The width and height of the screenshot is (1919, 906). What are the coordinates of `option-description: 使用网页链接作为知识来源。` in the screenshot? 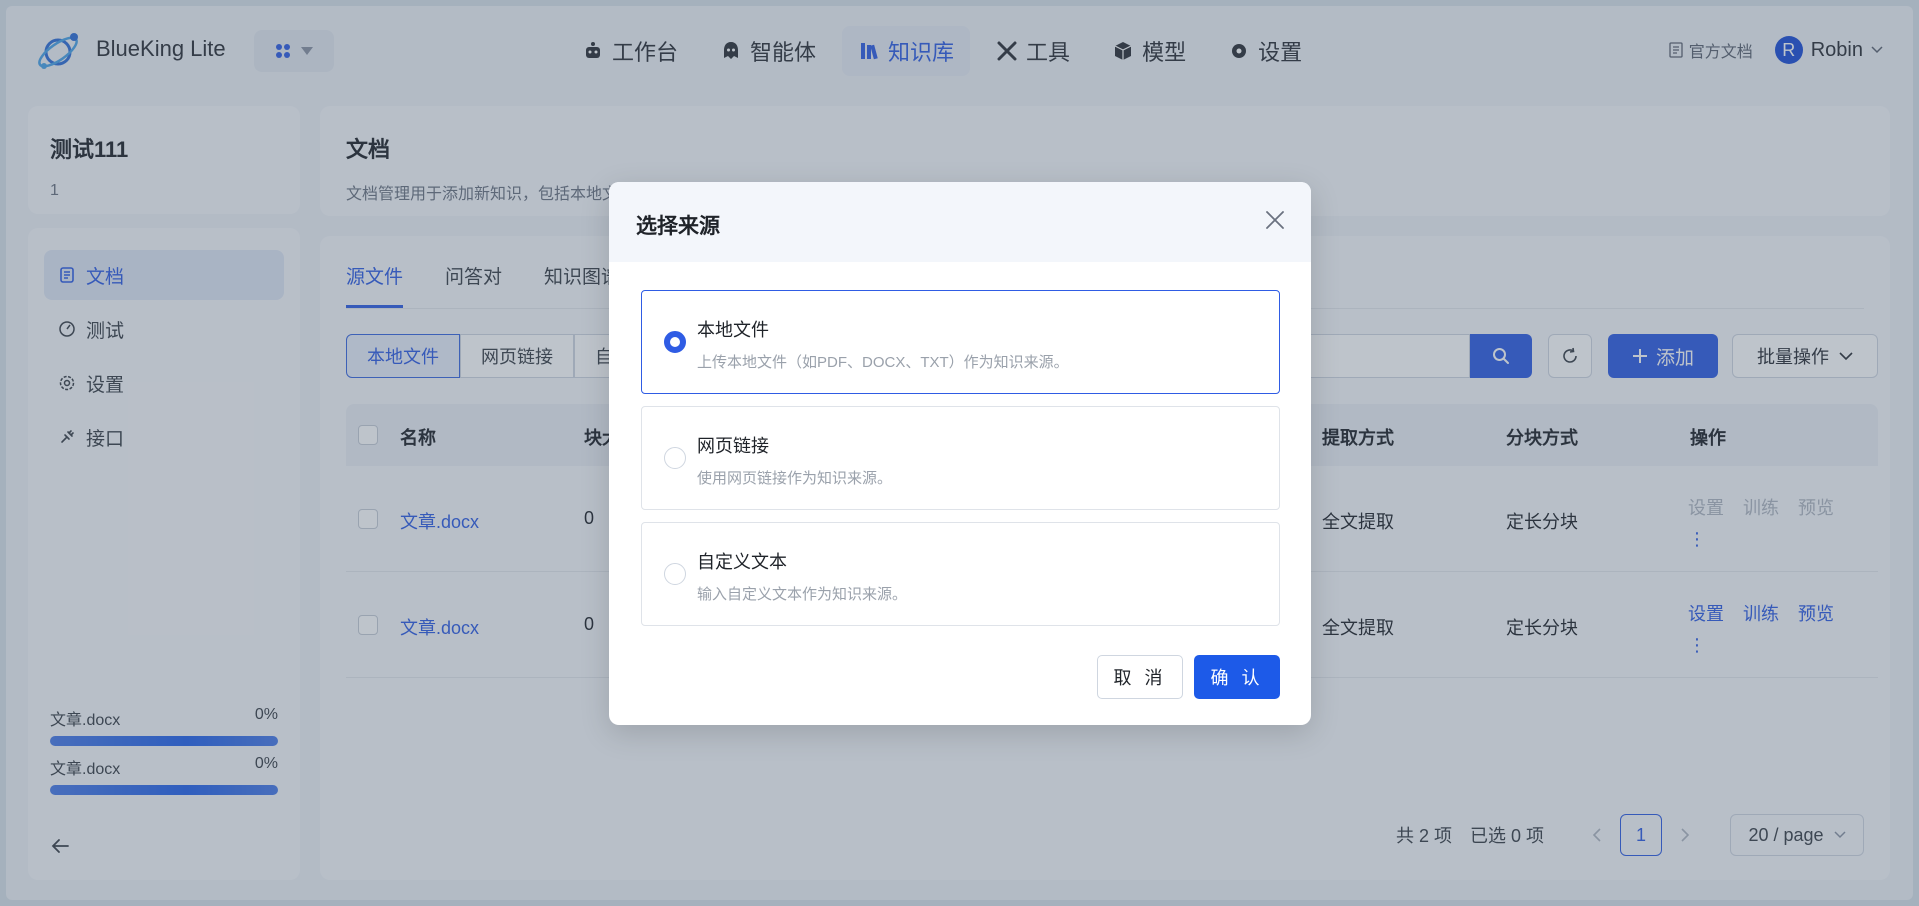 It's located at (795, 478).